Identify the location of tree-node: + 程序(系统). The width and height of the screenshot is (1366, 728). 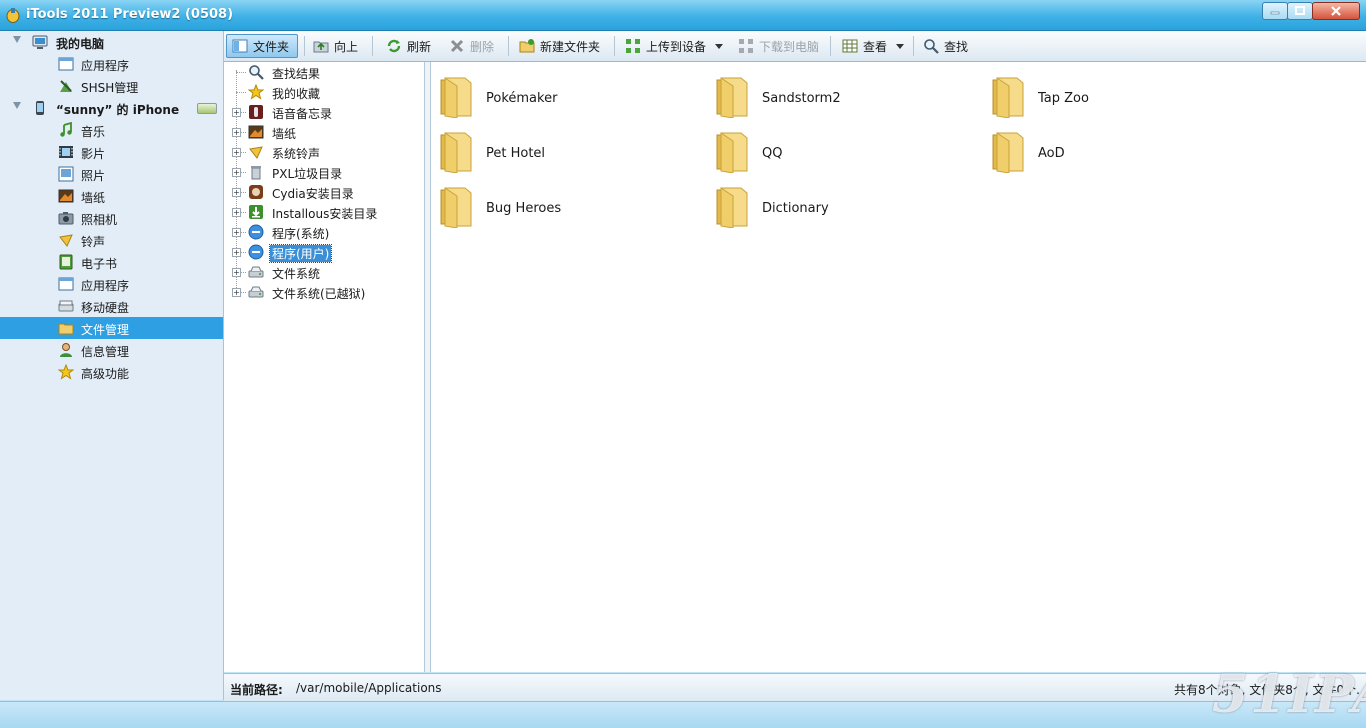
(324, 232).